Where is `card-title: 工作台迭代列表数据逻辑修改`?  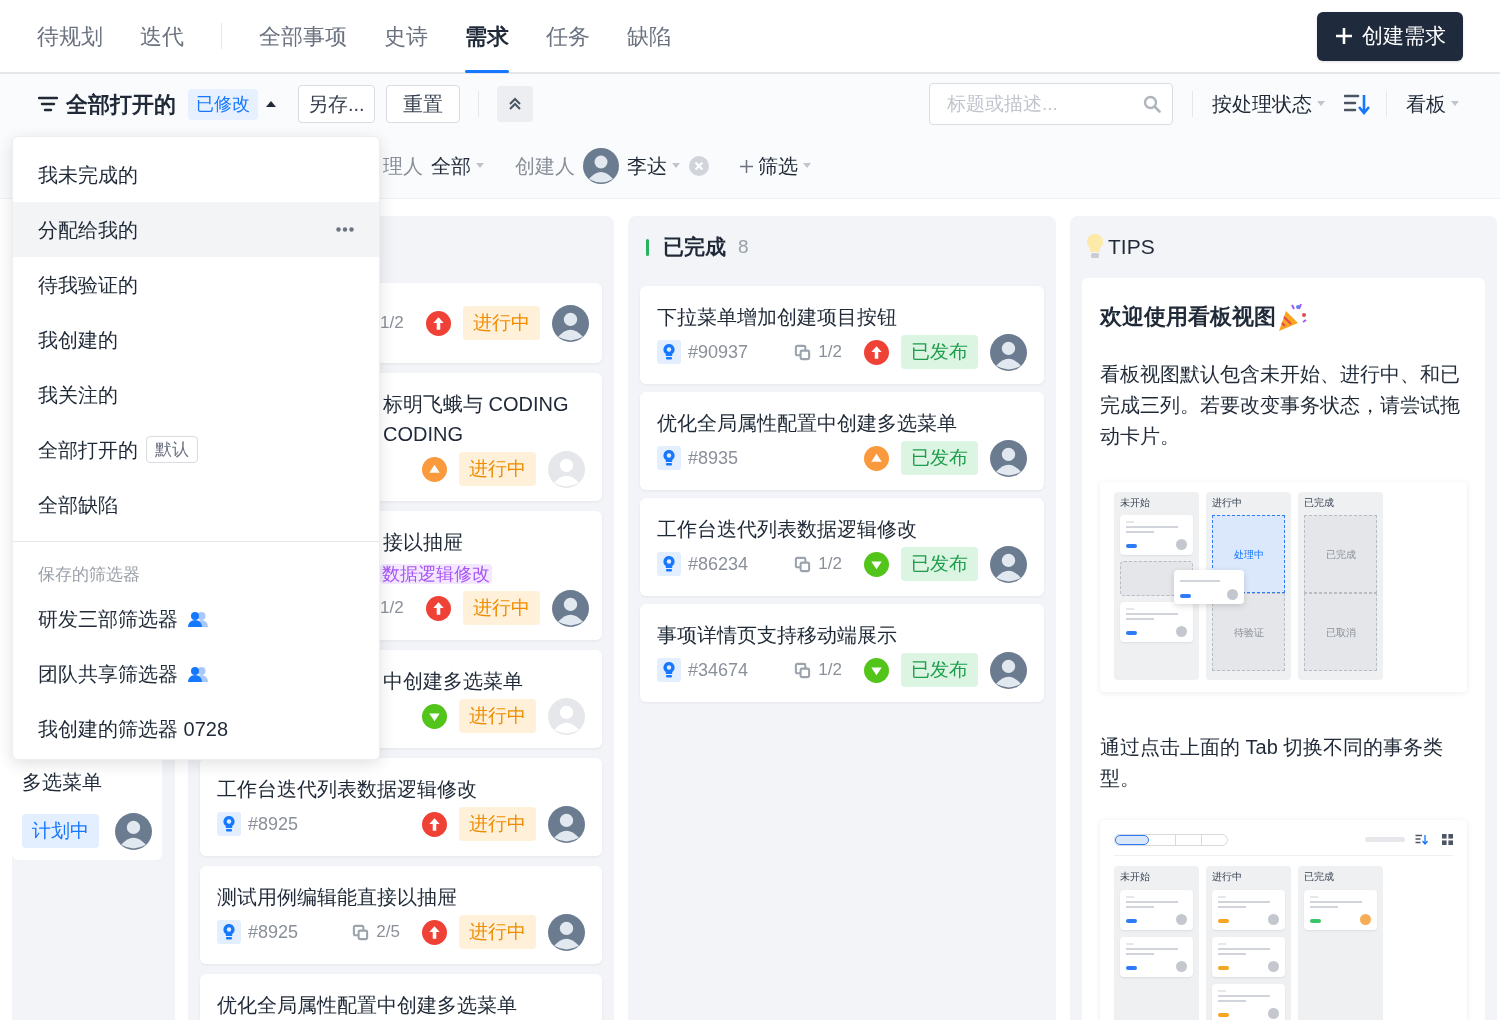
card-title: 工作台迭代列表数据逻辑修改 is located at coordinates (347, 789).